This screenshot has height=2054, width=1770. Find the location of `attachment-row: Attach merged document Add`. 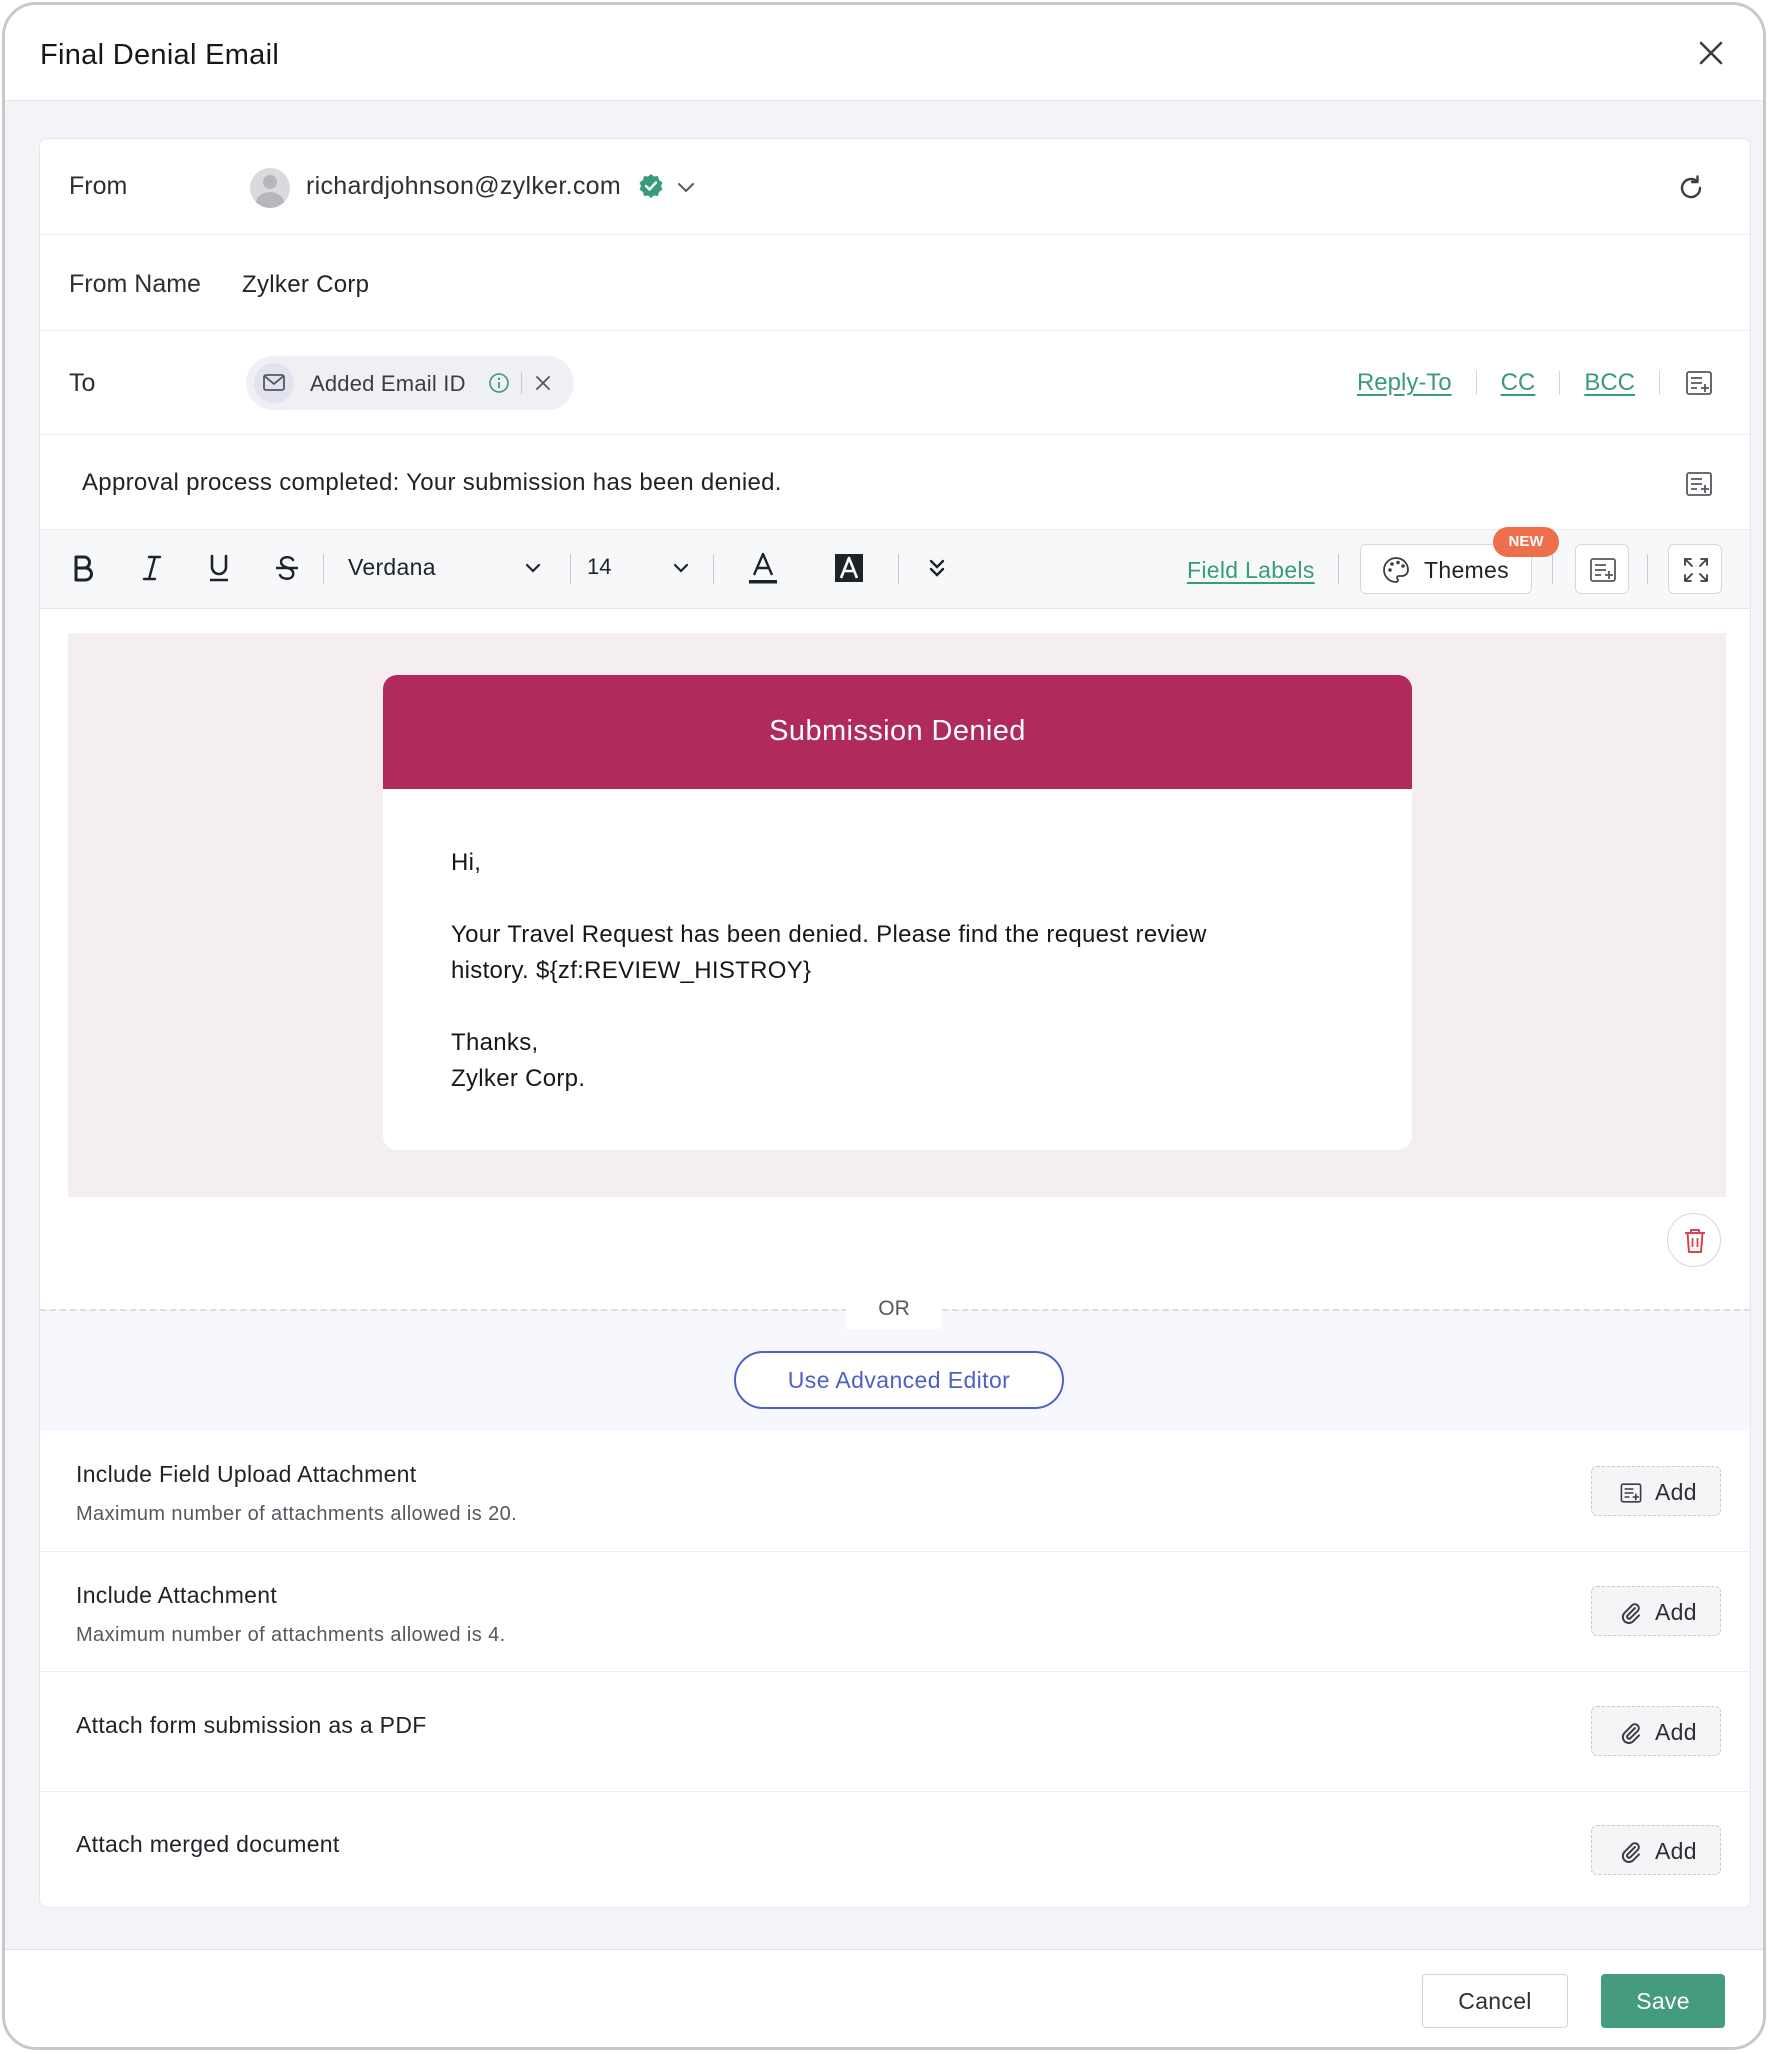

attachment-row: Attach merged document Add is located at coordinates (895, 1849).